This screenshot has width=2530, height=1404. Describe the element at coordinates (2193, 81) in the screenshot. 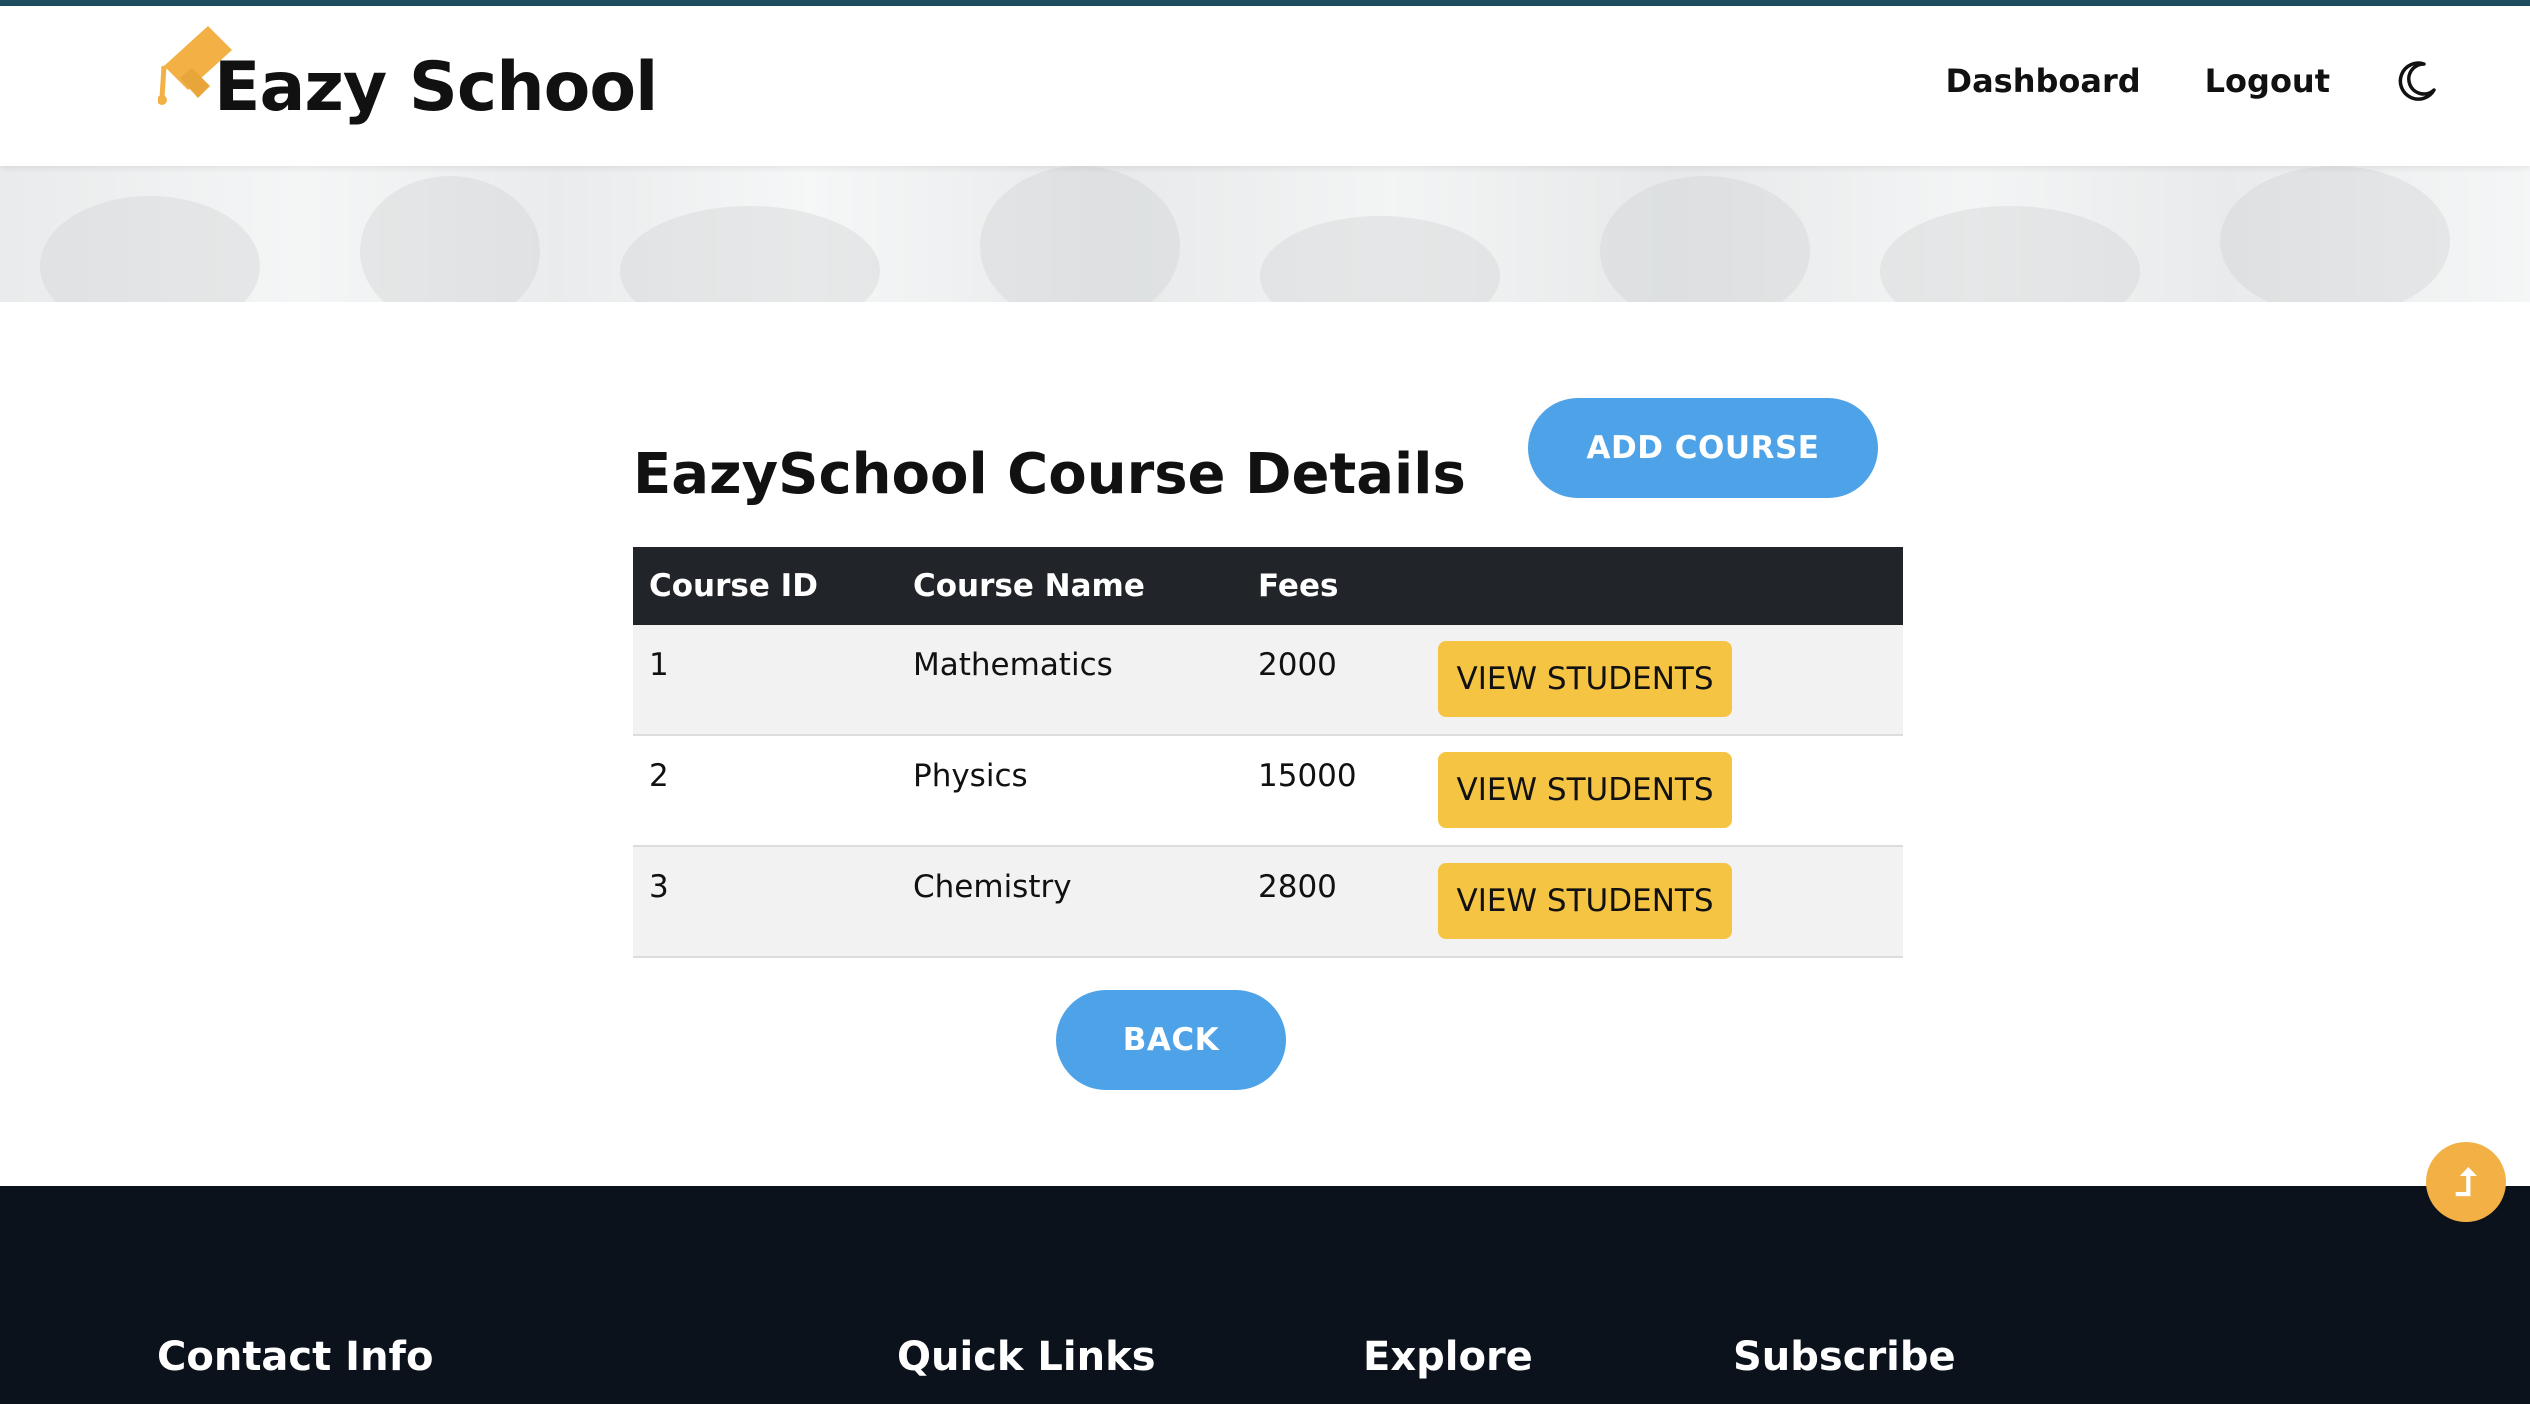

I see `main-nav: Dashboard Logout` at that location.